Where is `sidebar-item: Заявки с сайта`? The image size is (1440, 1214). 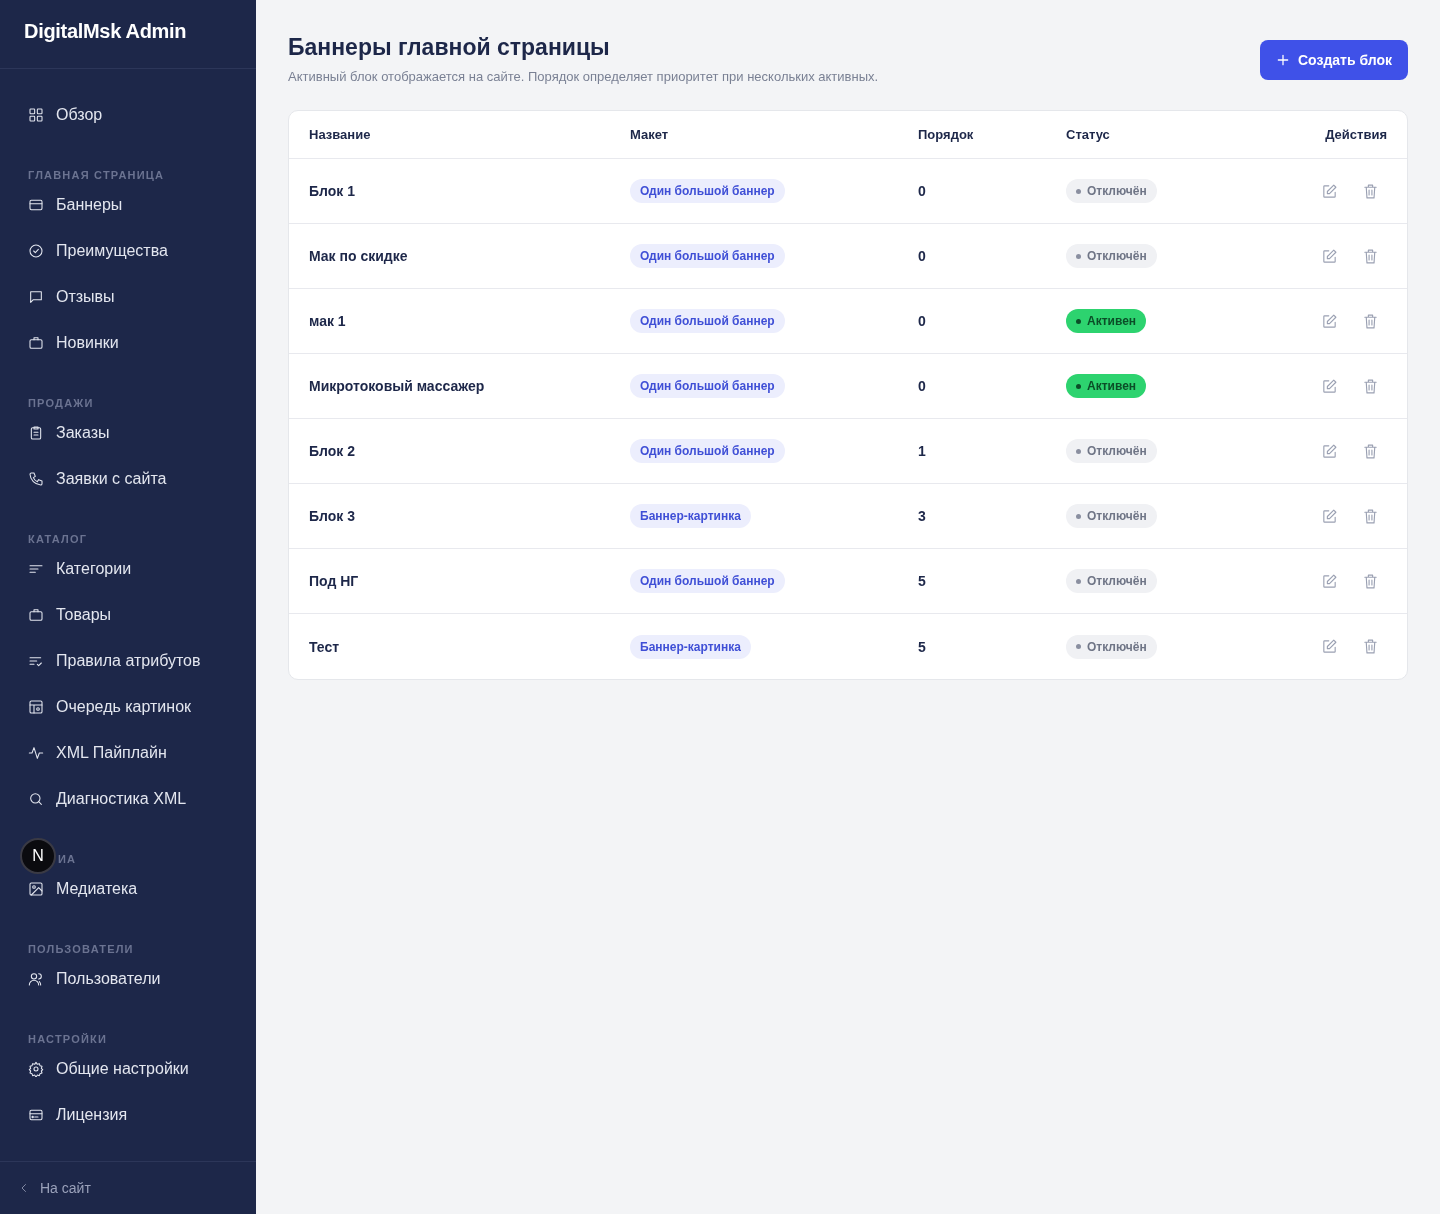
sidebar-item: Заявки с сайта is located at coordinates (128, 479).